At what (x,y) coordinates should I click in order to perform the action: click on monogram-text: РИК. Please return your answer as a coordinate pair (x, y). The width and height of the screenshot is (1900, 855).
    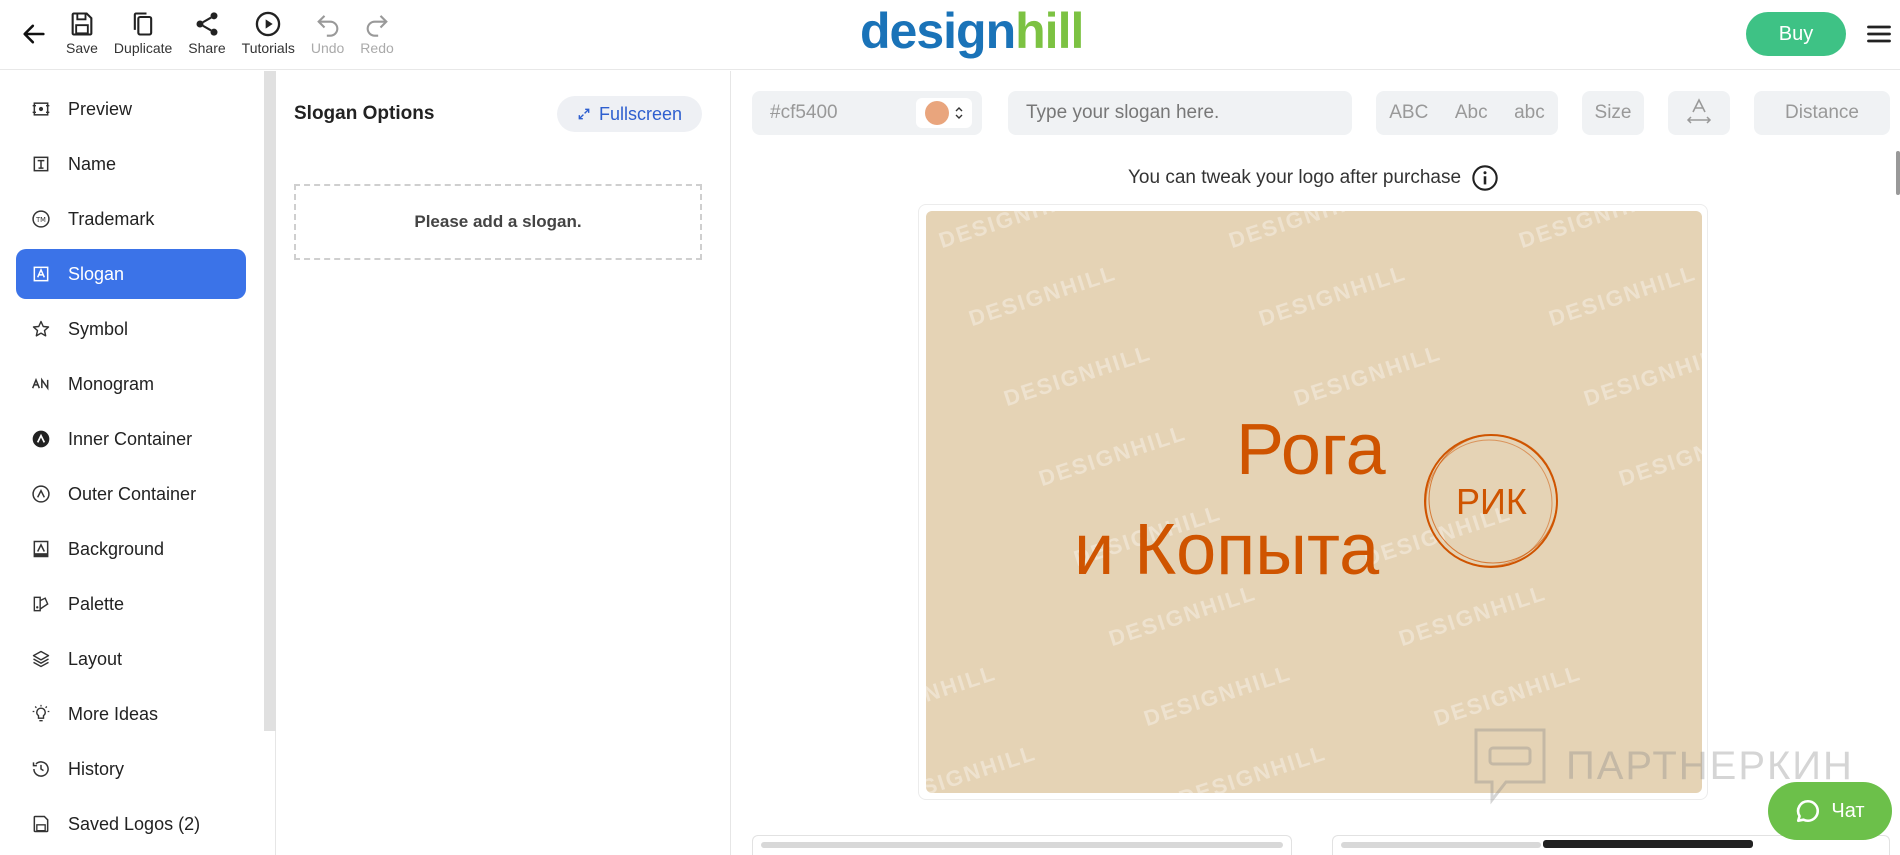
    Looking at the image, I should click on (1491, 502).